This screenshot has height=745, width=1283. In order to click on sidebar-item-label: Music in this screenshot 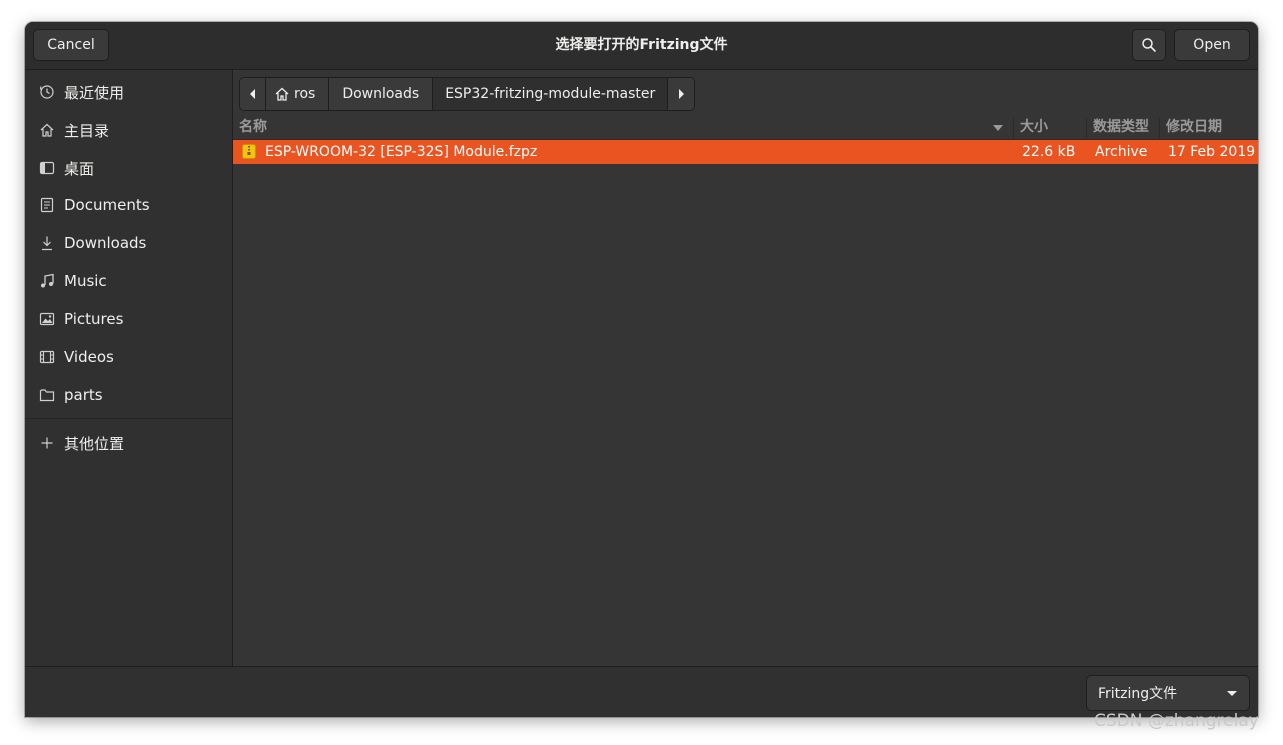, I will do `click(85, 281)`.